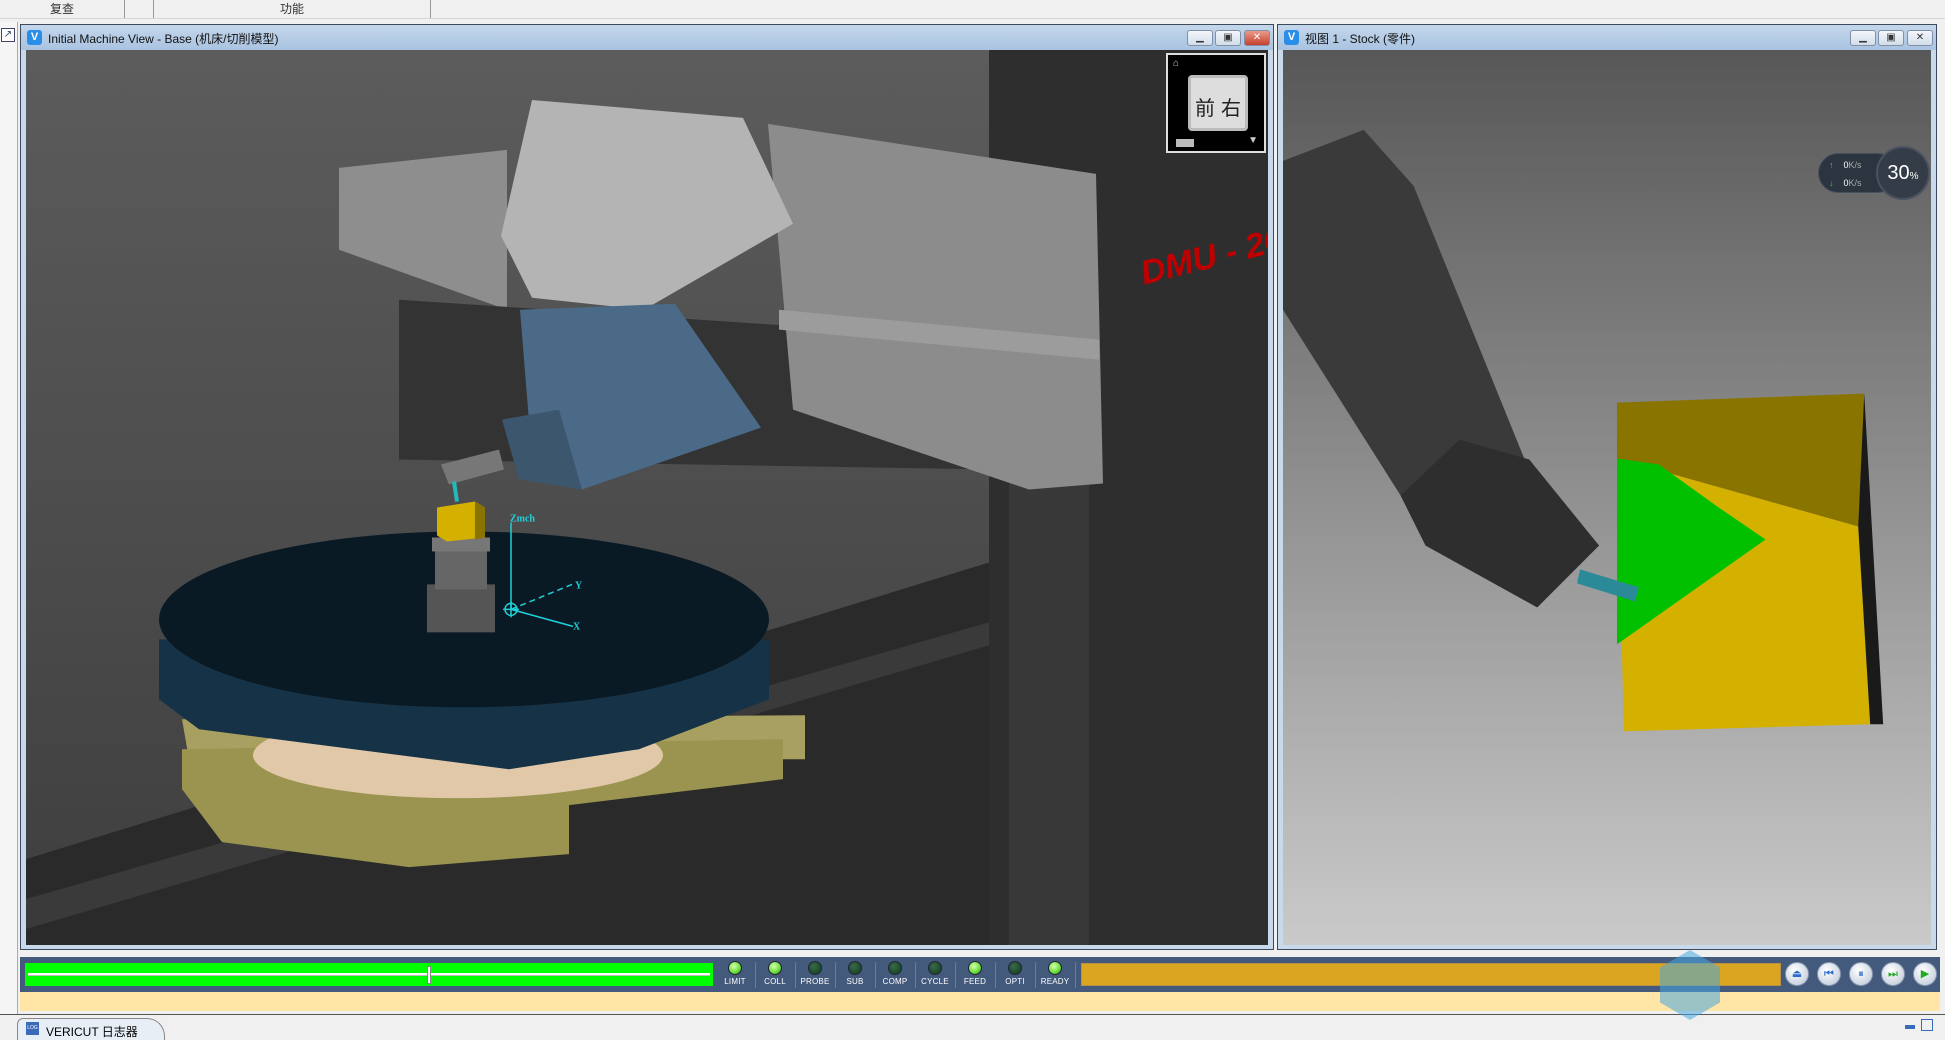  I want to click on upload-arrow-icon: ↑, so click(1831, 165).